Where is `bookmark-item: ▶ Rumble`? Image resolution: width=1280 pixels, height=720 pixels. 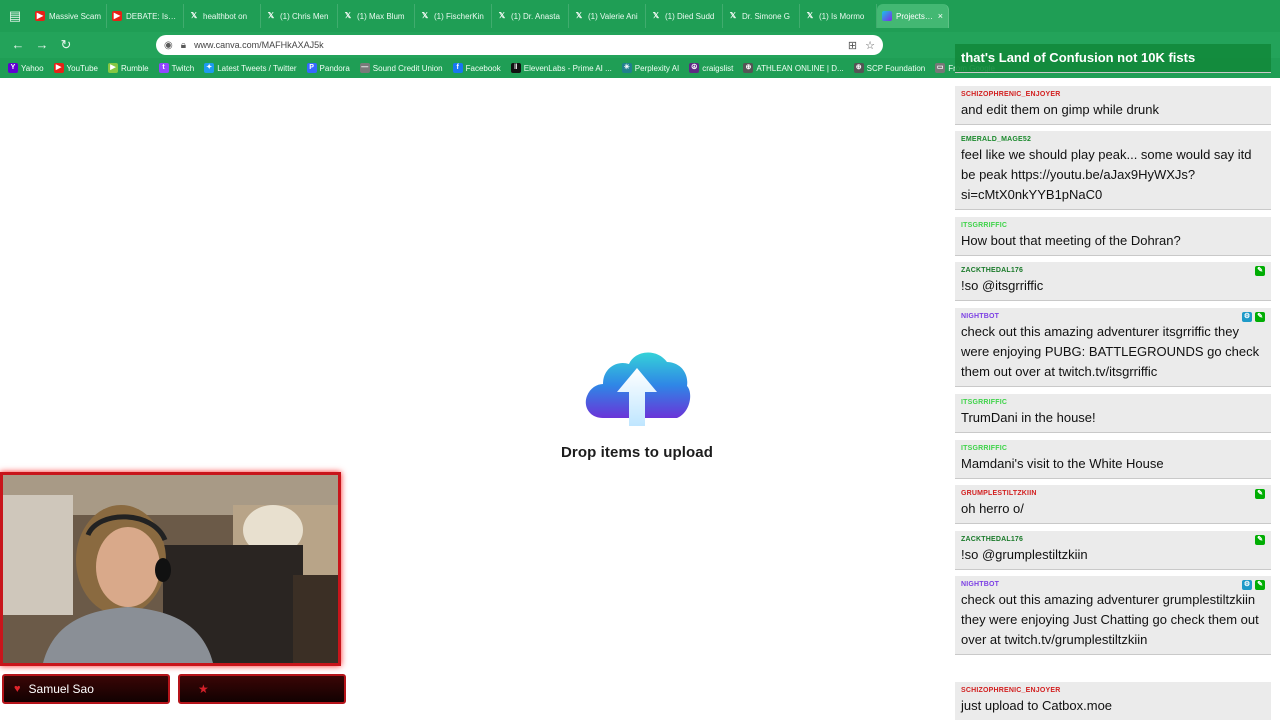
bookmark-item: ▶ Rumble is located at coordinates (128, 68).